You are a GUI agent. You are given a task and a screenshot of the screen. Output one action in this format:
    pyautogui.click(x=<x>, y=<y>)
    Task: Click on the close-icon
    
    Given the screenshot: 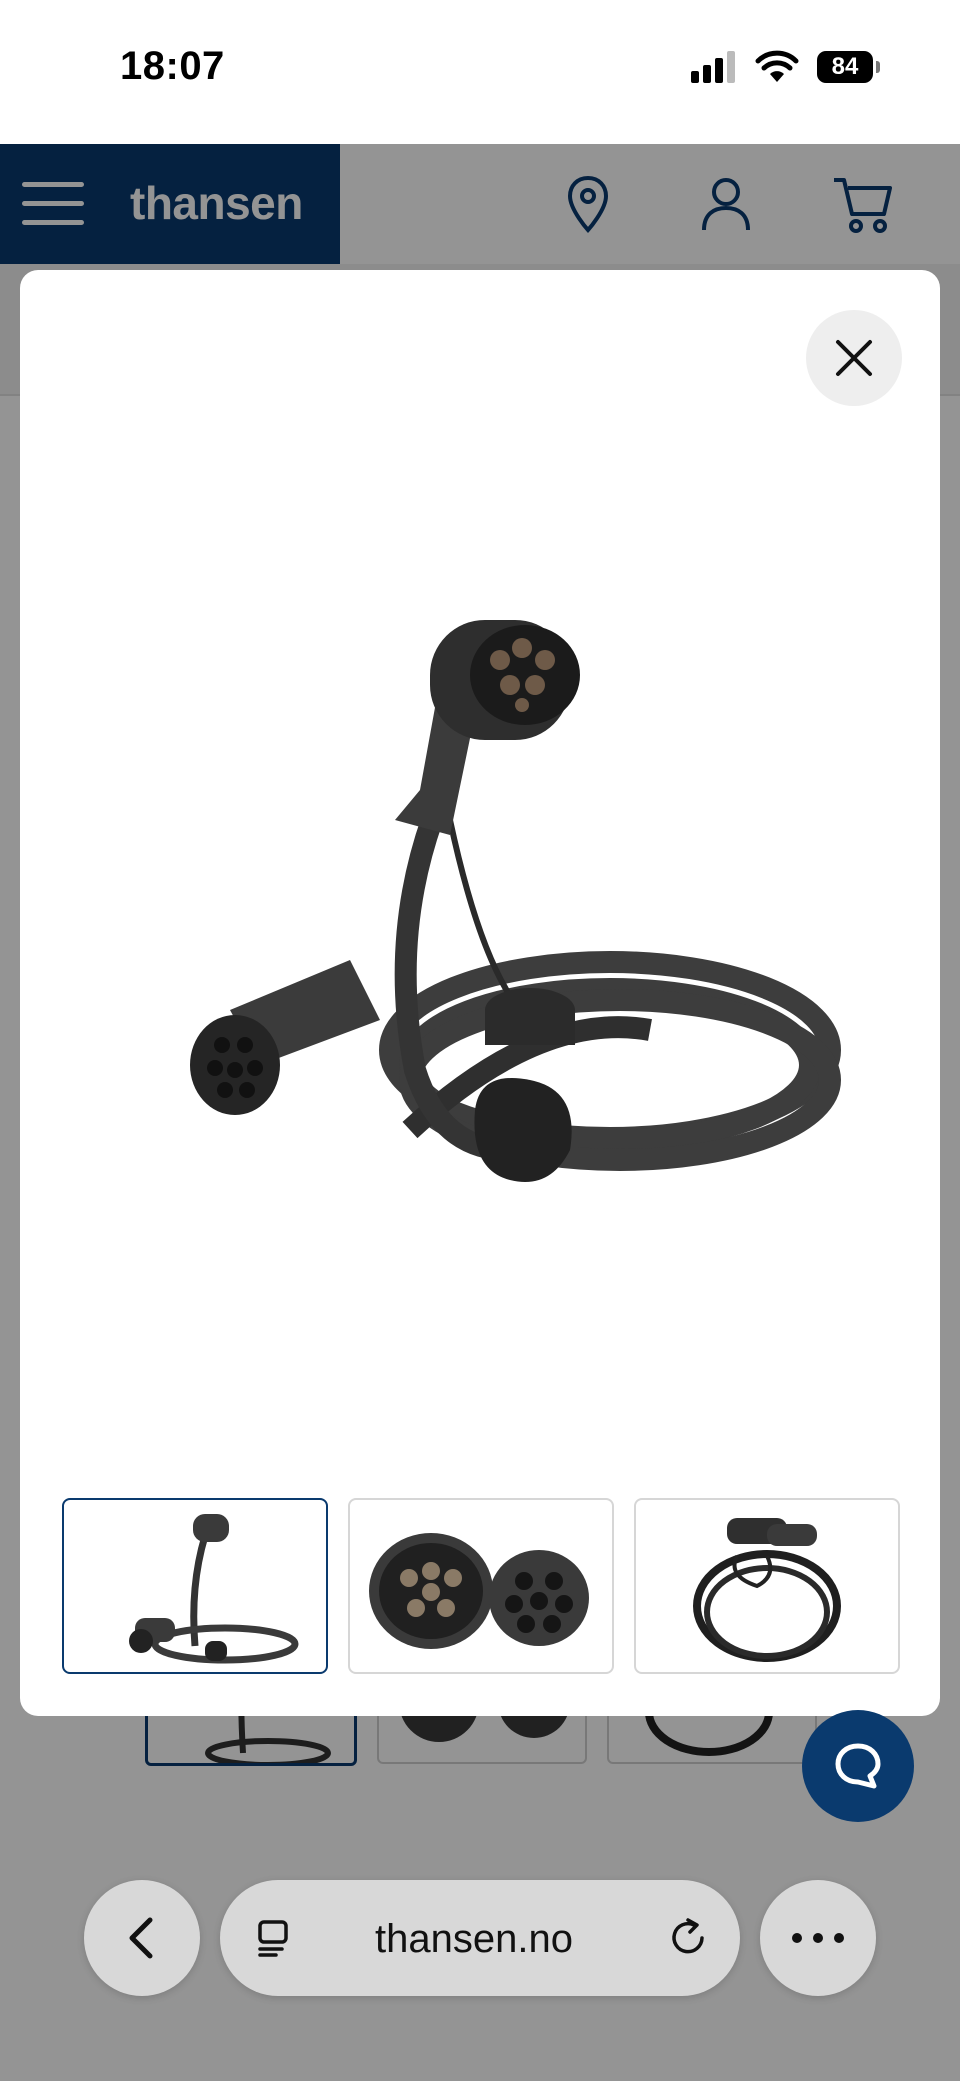 What is the action you would take?
    pyautogui.click(x=854, y=358)
    